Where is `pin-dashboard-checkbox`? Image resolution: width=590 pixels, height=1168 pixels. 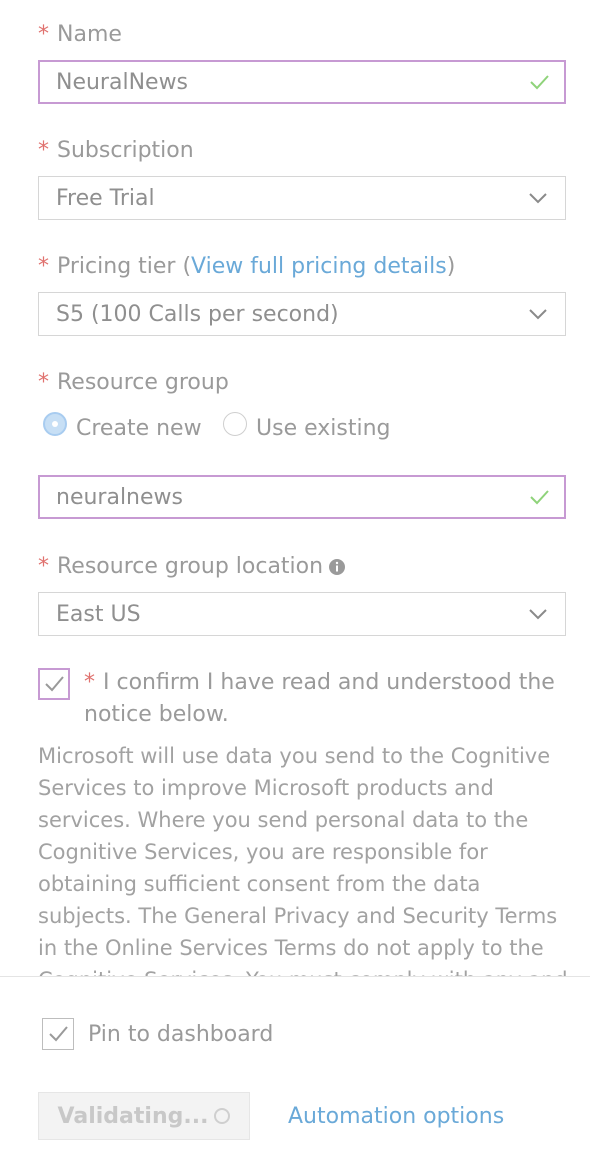 pin-dashboard-checkbox is located at coordinates (58, 1034).